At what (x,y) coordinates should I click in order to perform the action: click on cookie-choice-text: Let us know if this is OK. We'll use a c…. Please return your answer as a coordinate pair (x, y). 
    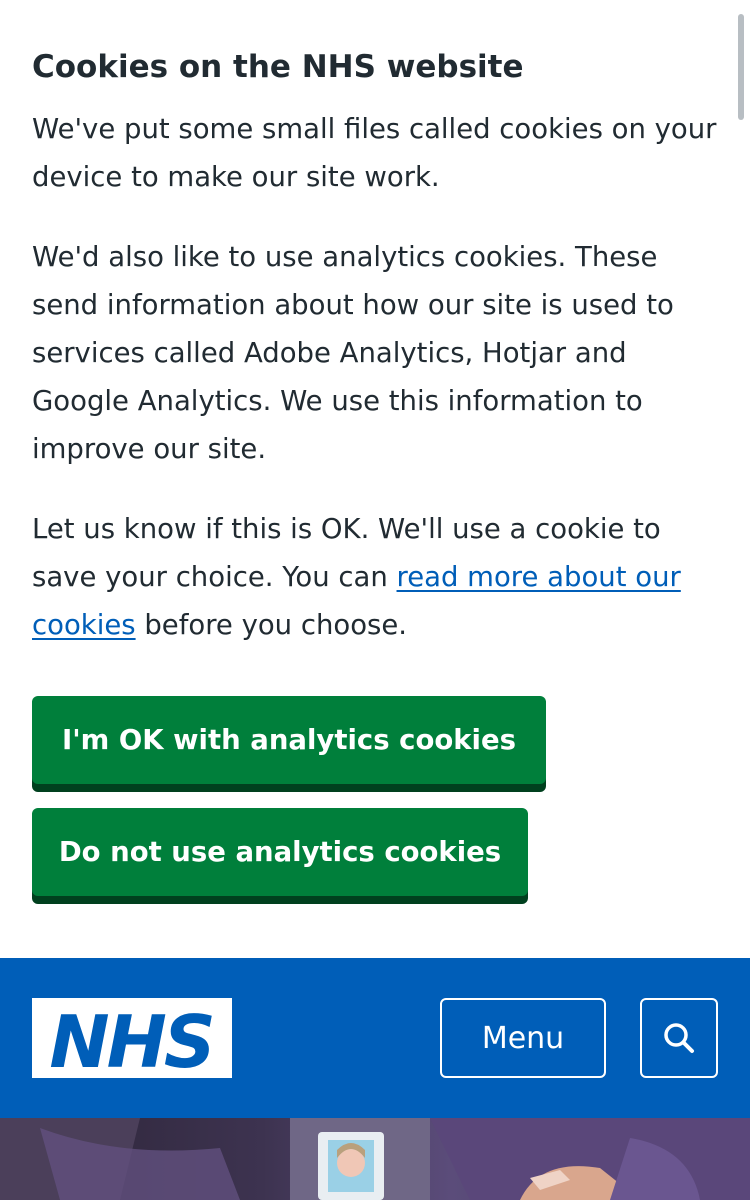
    Looking at the image, I should click on (377, 577).